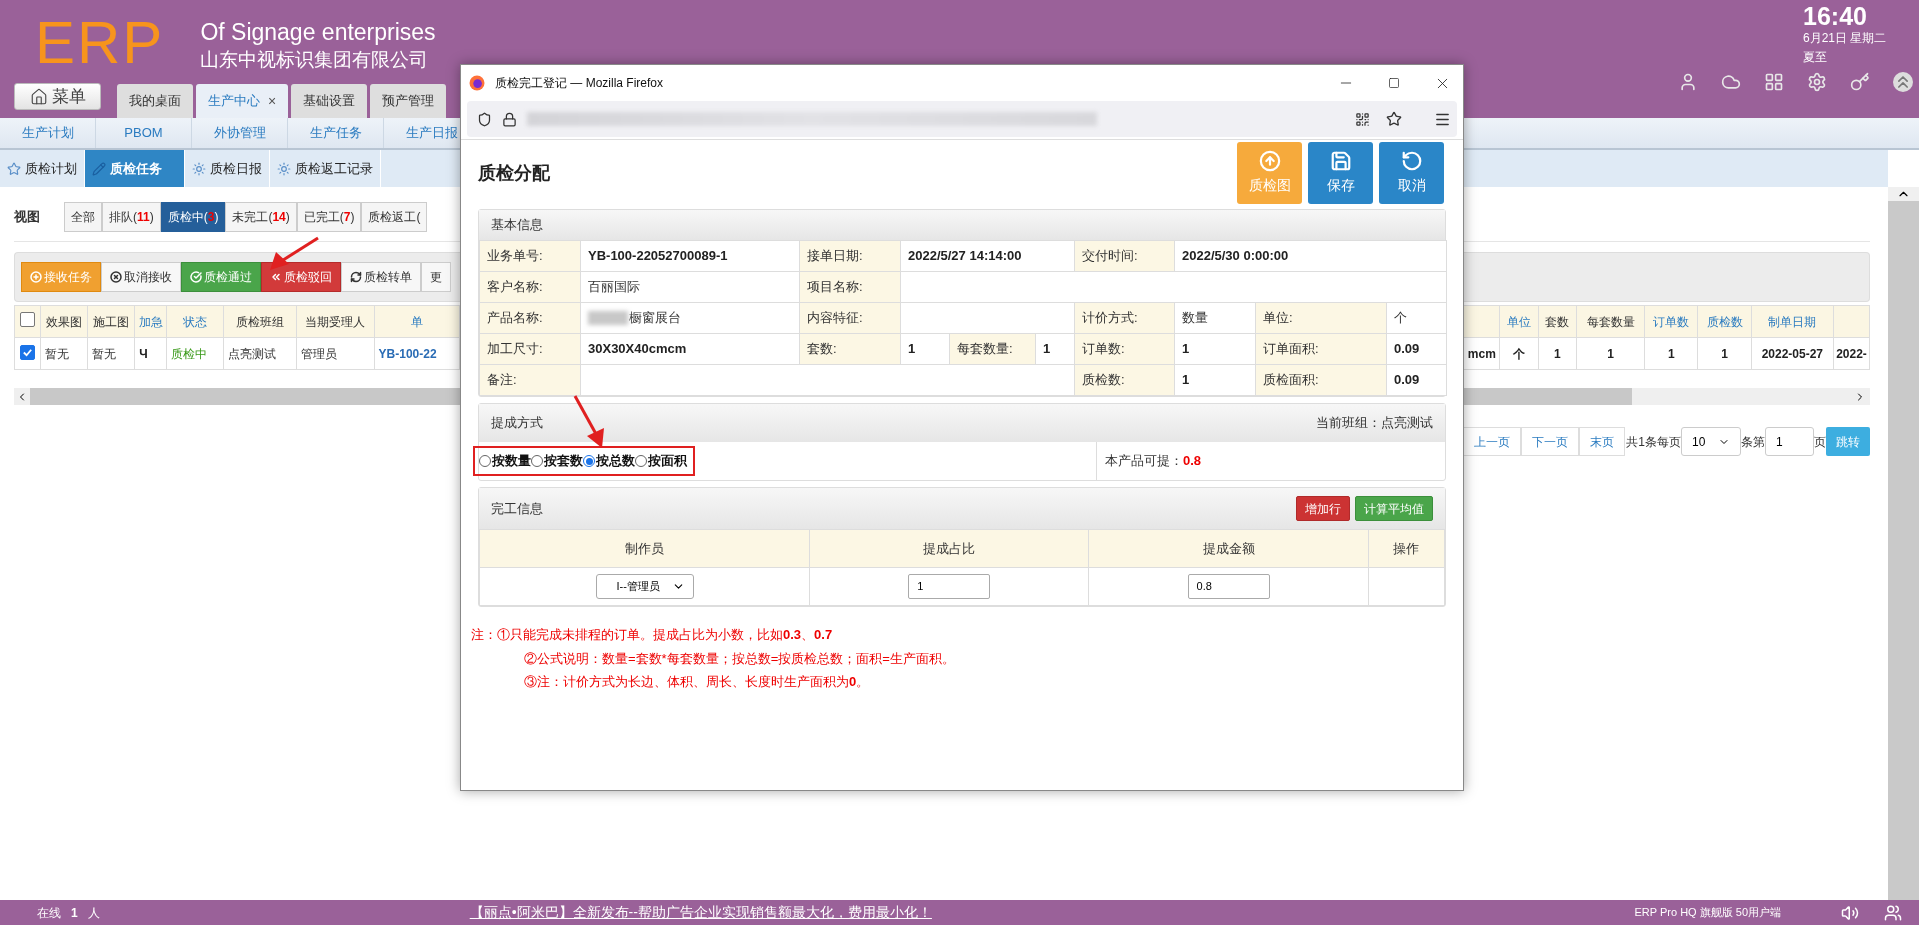 The height and width of the screenshot is (925, 1919). Describe the element at coordinates (644, 586) in the screenshot. I see `maker-select: I--管理员` at that location.